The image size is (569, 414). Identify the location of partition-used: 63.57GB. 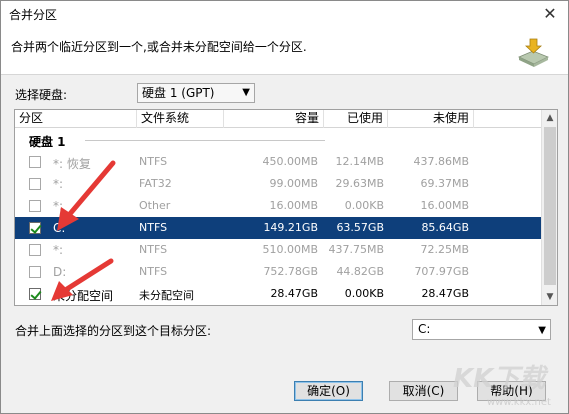
(360, 227).